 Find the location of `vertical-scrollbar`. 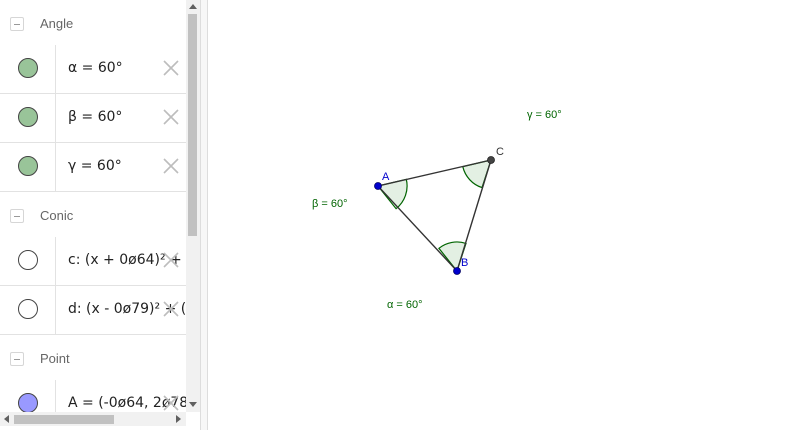

vertical-scrollbar is located at coordinates (193, 206).